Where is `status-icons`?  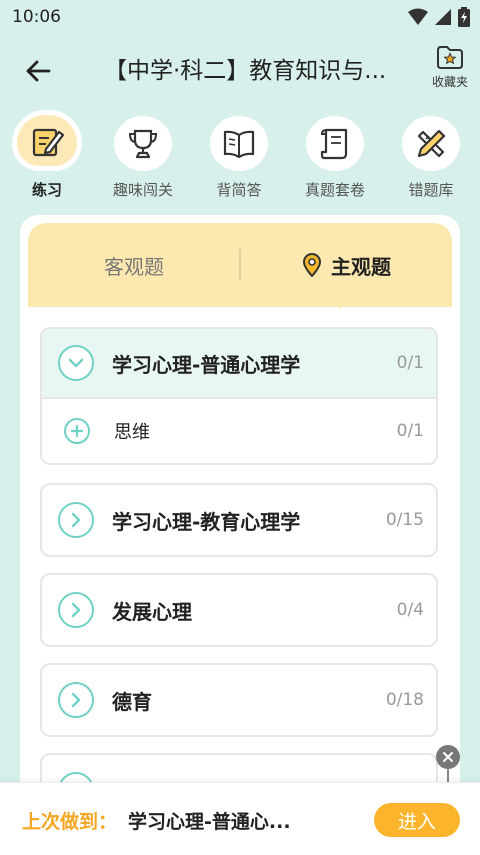
status-icons is located at coordinates (439, 17).